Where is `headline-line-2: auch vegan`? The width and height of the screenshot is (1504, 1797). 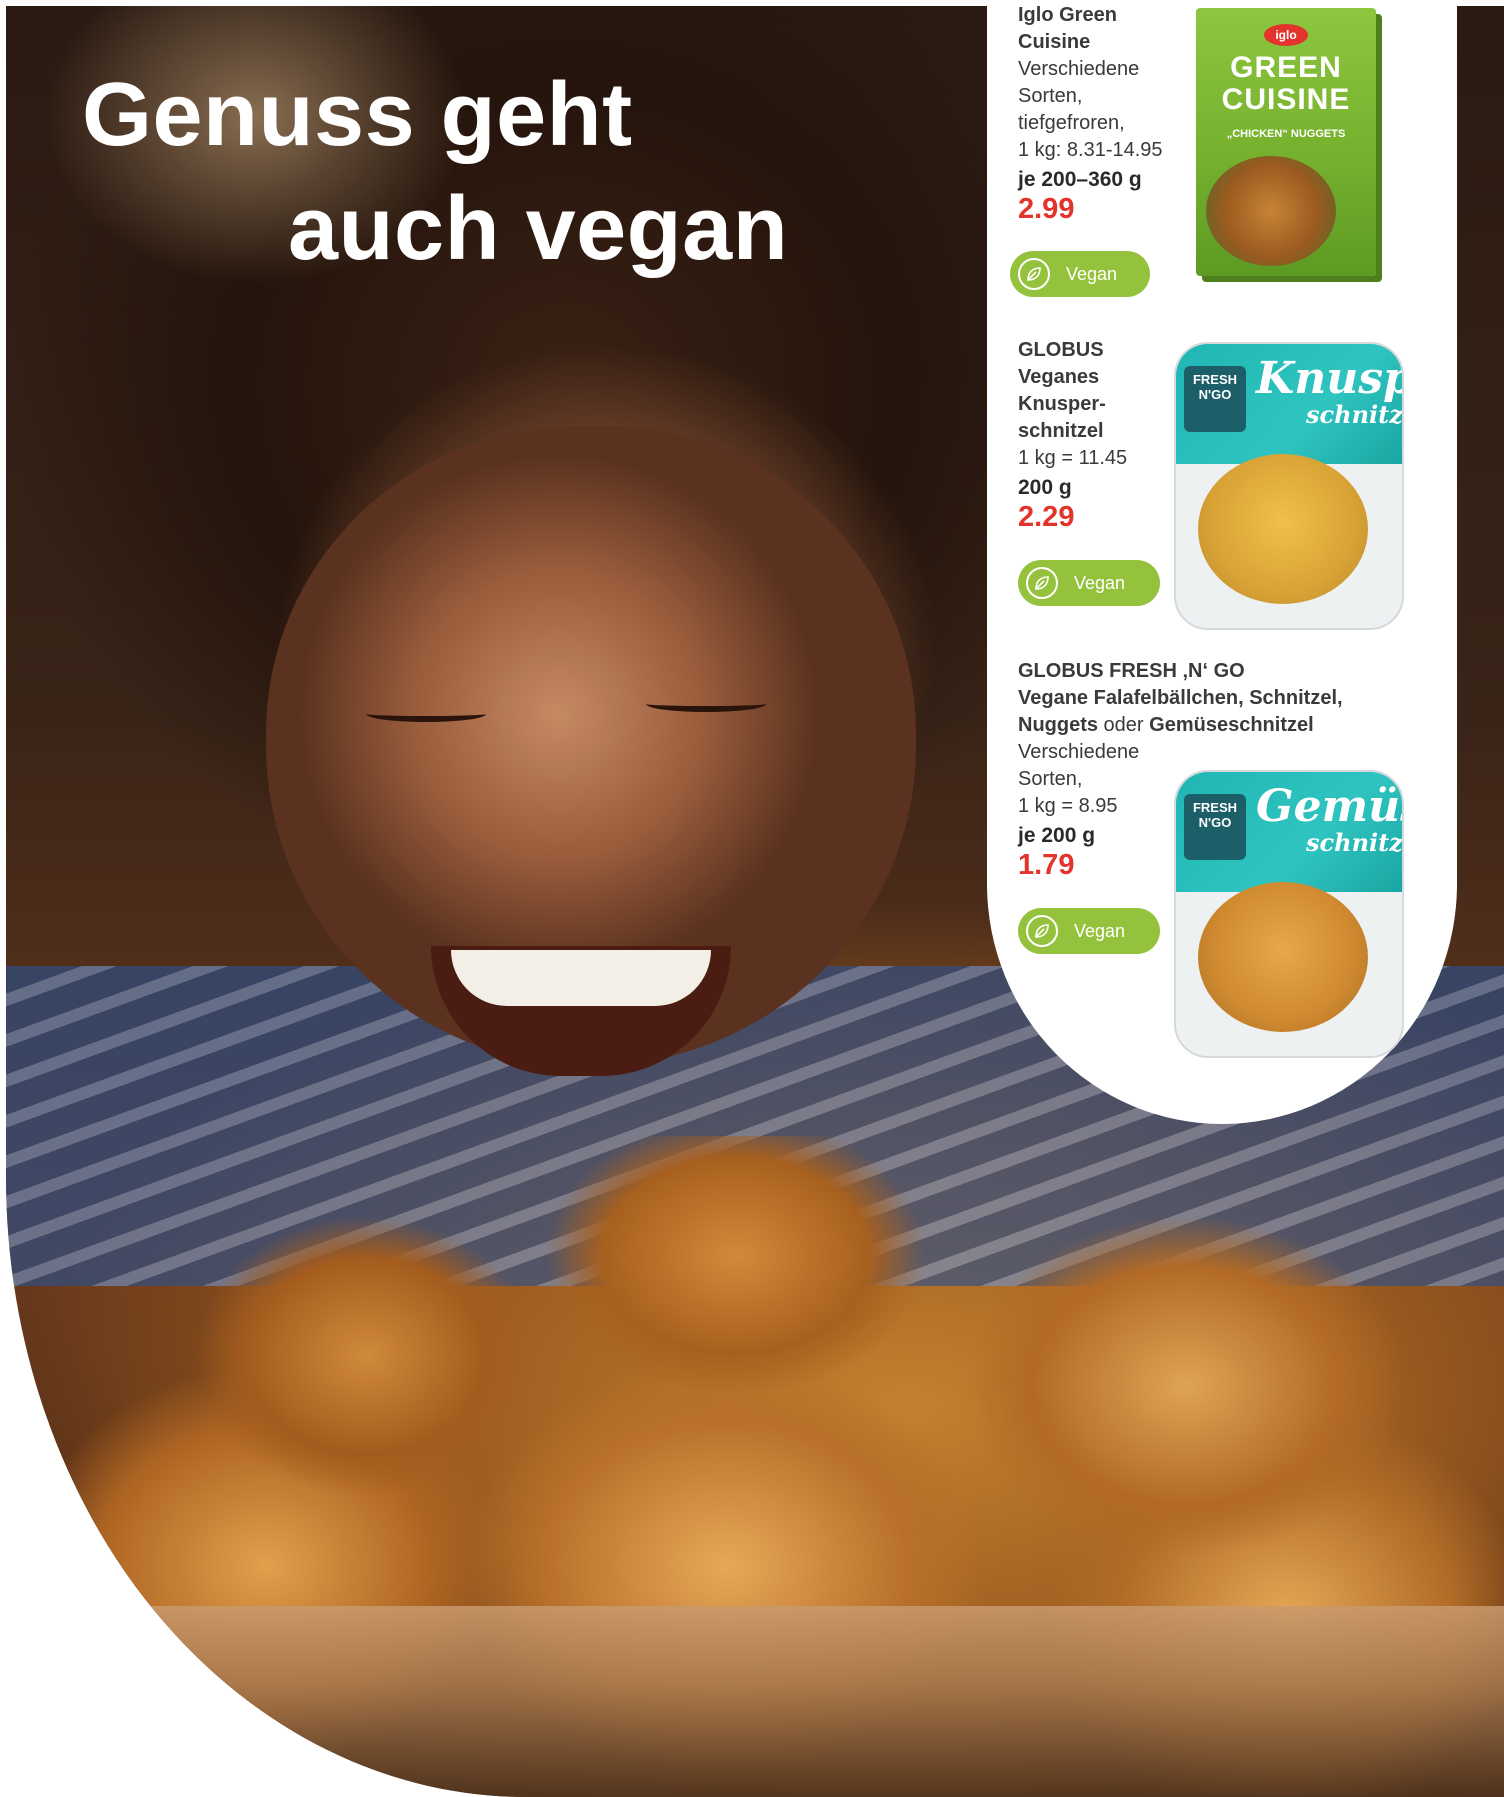 headline-line-2: auch vegan is located at coordinates (538, 229).